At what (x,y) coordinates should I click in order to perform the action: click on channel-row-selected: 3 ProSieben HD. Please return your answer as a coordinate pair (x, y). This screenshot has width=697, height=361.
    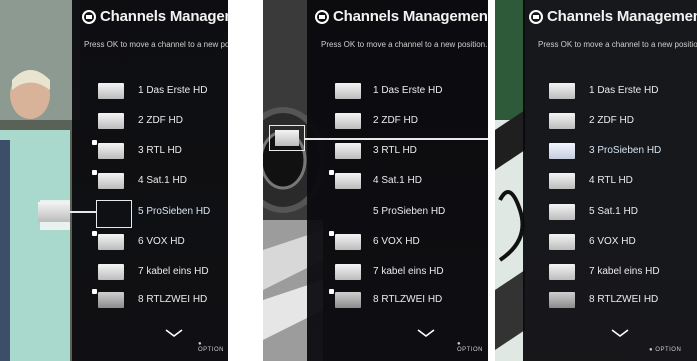
    Looking at the image, I should click on (610, 154).